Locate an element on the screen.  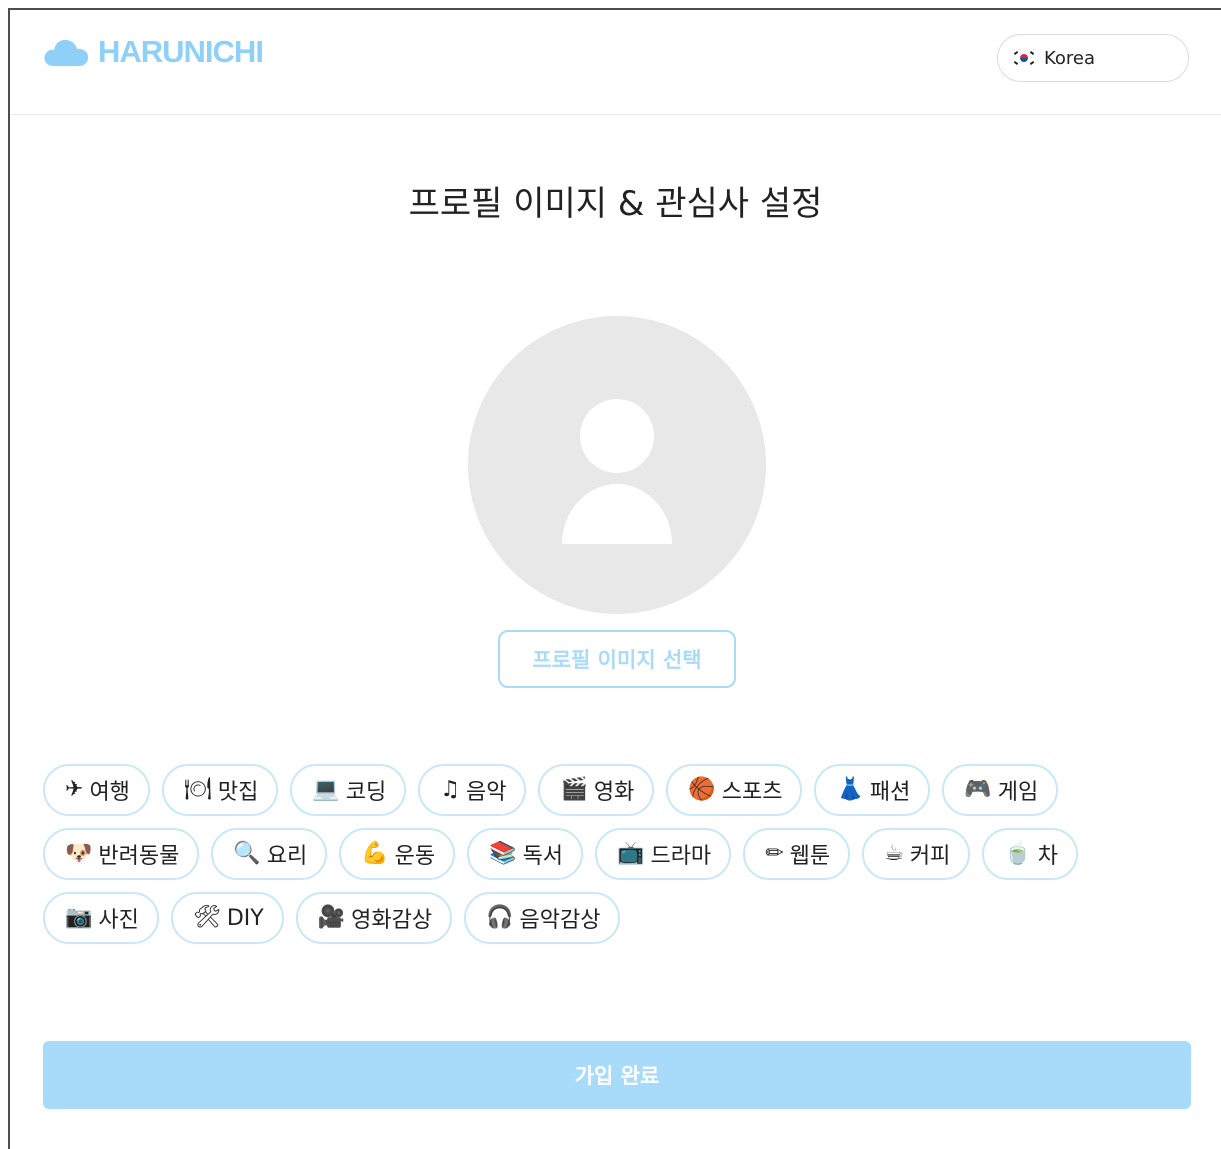
interest-tag: 🛠 DIY is located at coordinates (227, 918).